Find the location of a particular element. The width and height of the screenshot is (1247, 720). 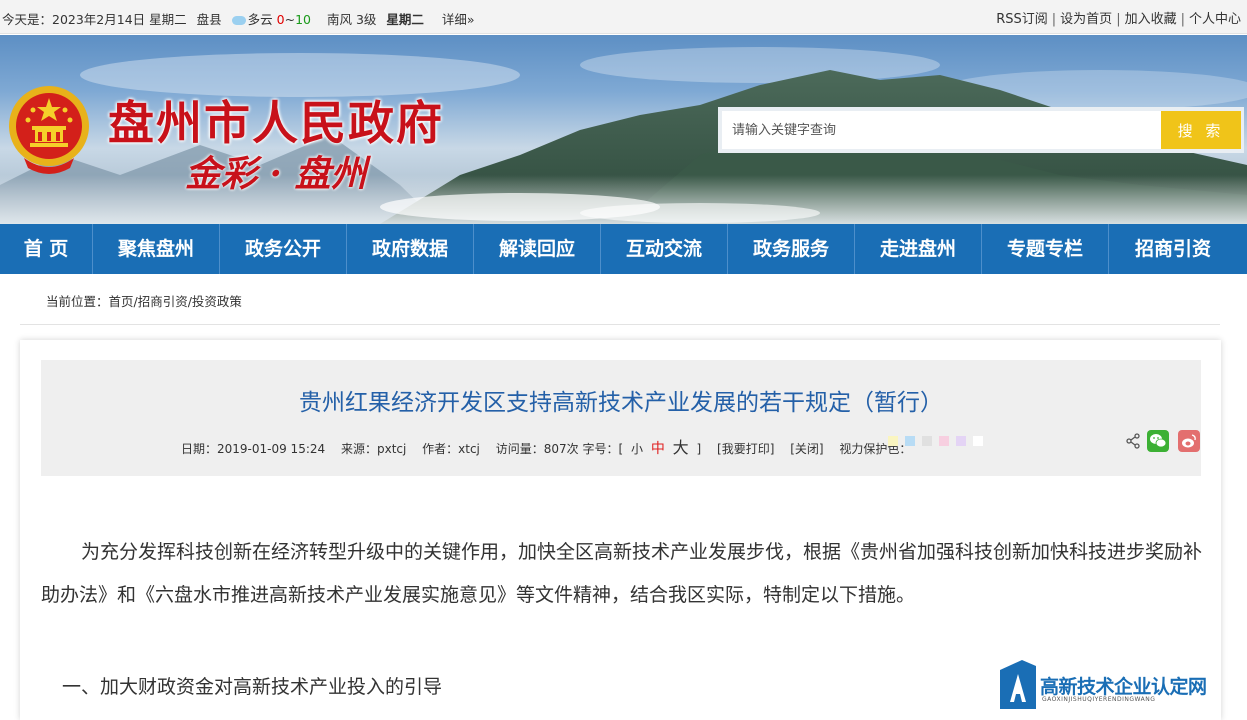

add-favorite-link: 加入收藏 is located at coordinates (1151, 19).